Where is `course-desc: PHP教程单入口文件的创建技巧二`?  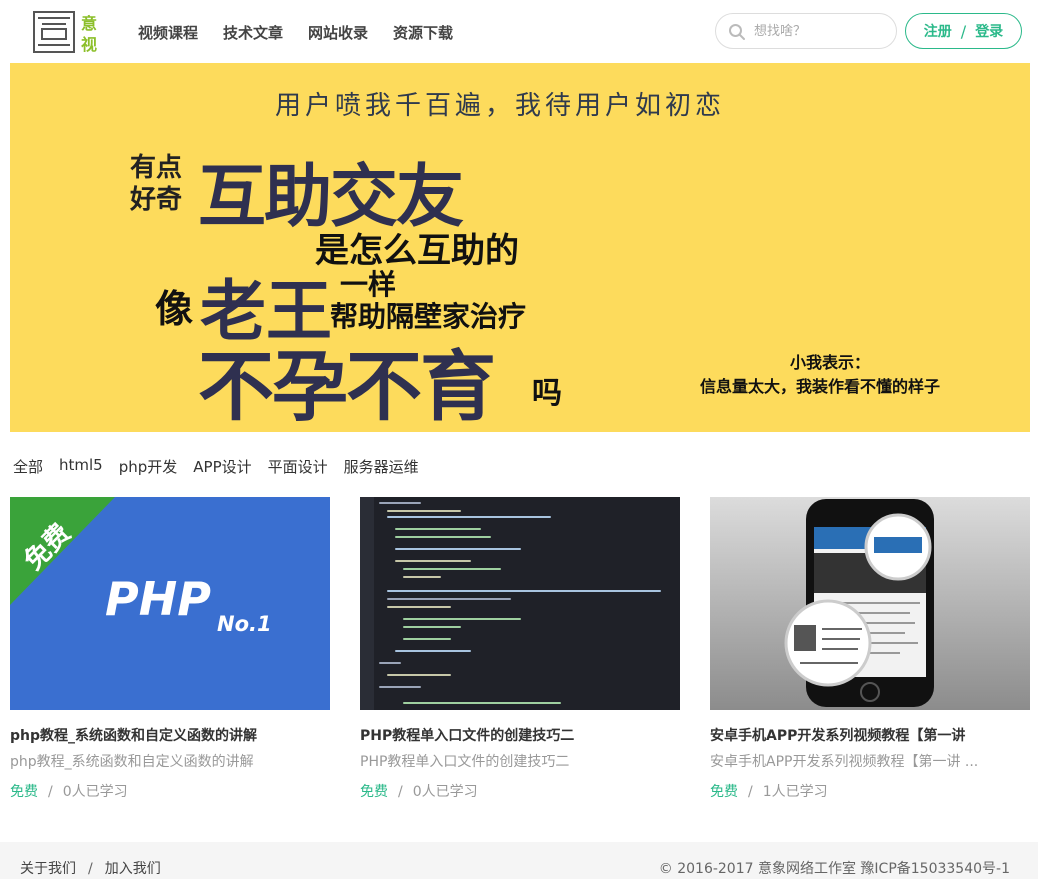
course-desc: PHP教程单入口文件的创建技巧二 is located at coordinates (465, 762).